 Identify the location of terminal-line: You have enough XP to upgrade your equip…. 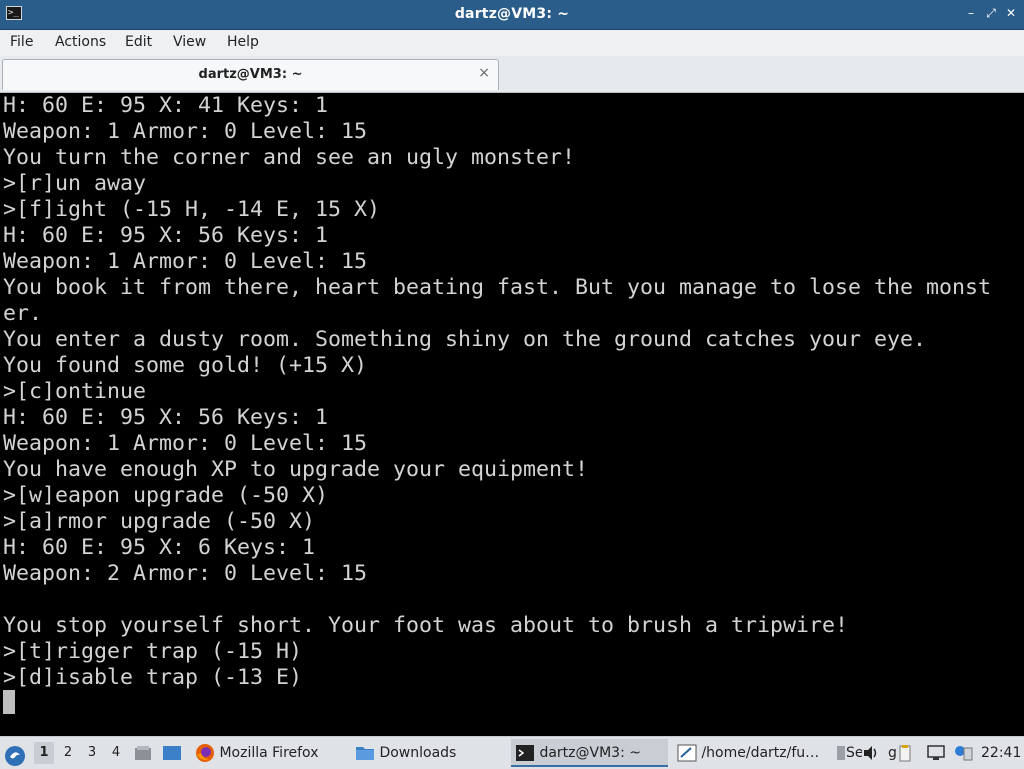
(296, 469).